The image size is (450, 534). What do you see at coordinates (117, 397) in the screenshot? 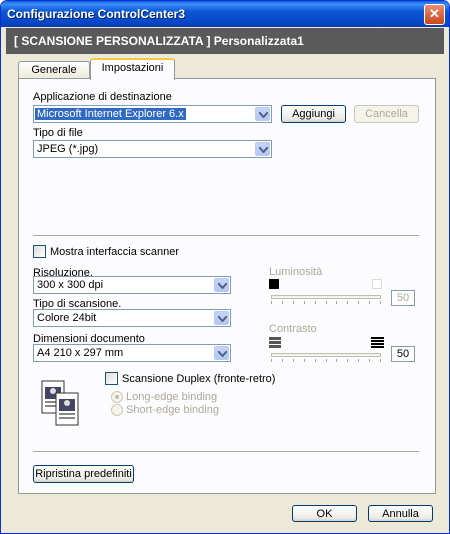
I see `long-edge-radio` at bounding box center [117, 397].